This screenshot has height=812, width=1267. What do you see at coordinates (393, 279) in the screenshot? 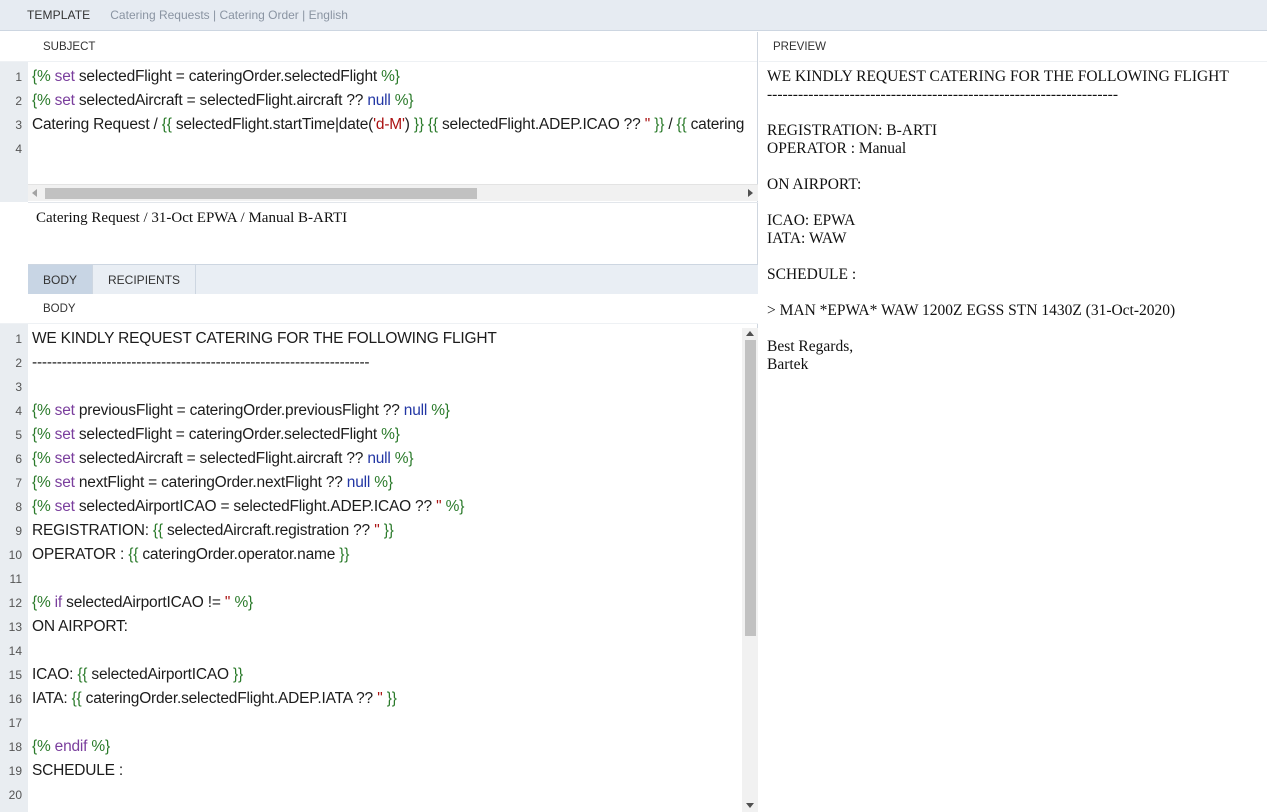
I see `body-tabs: BODY RECIPIENTS` at bounding box center [393, 279].